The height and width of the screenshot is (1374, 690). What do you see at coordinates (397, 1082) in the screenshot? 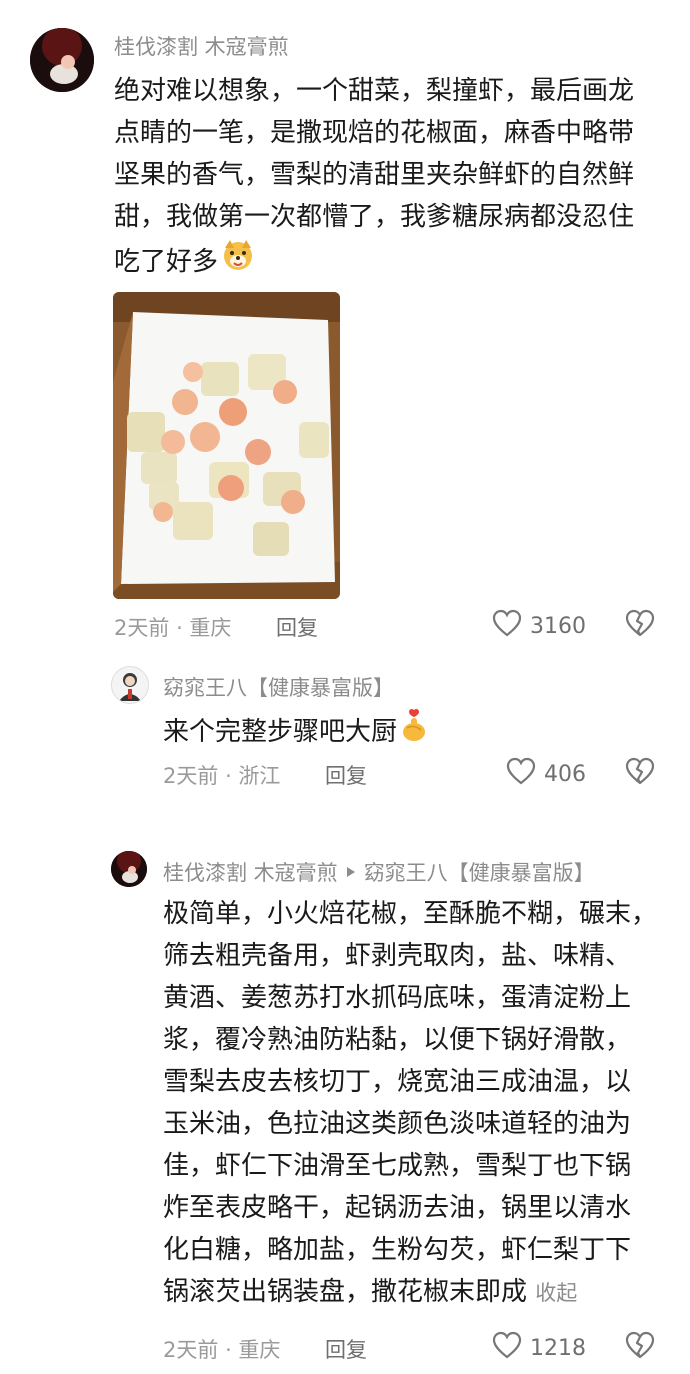
I see `comment-line: 雪梨去皮去核切丁，烧宽油三成油温，以` at bounding box center [397, 1082].